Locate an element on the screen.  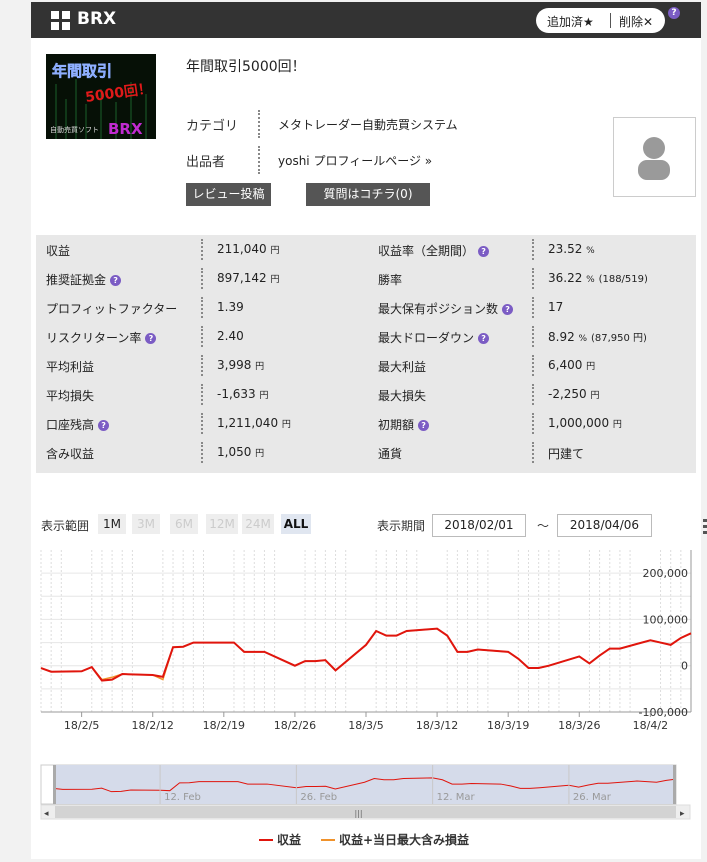
scroll-left-arrow: ◂ is located at coordinates (46, 814).